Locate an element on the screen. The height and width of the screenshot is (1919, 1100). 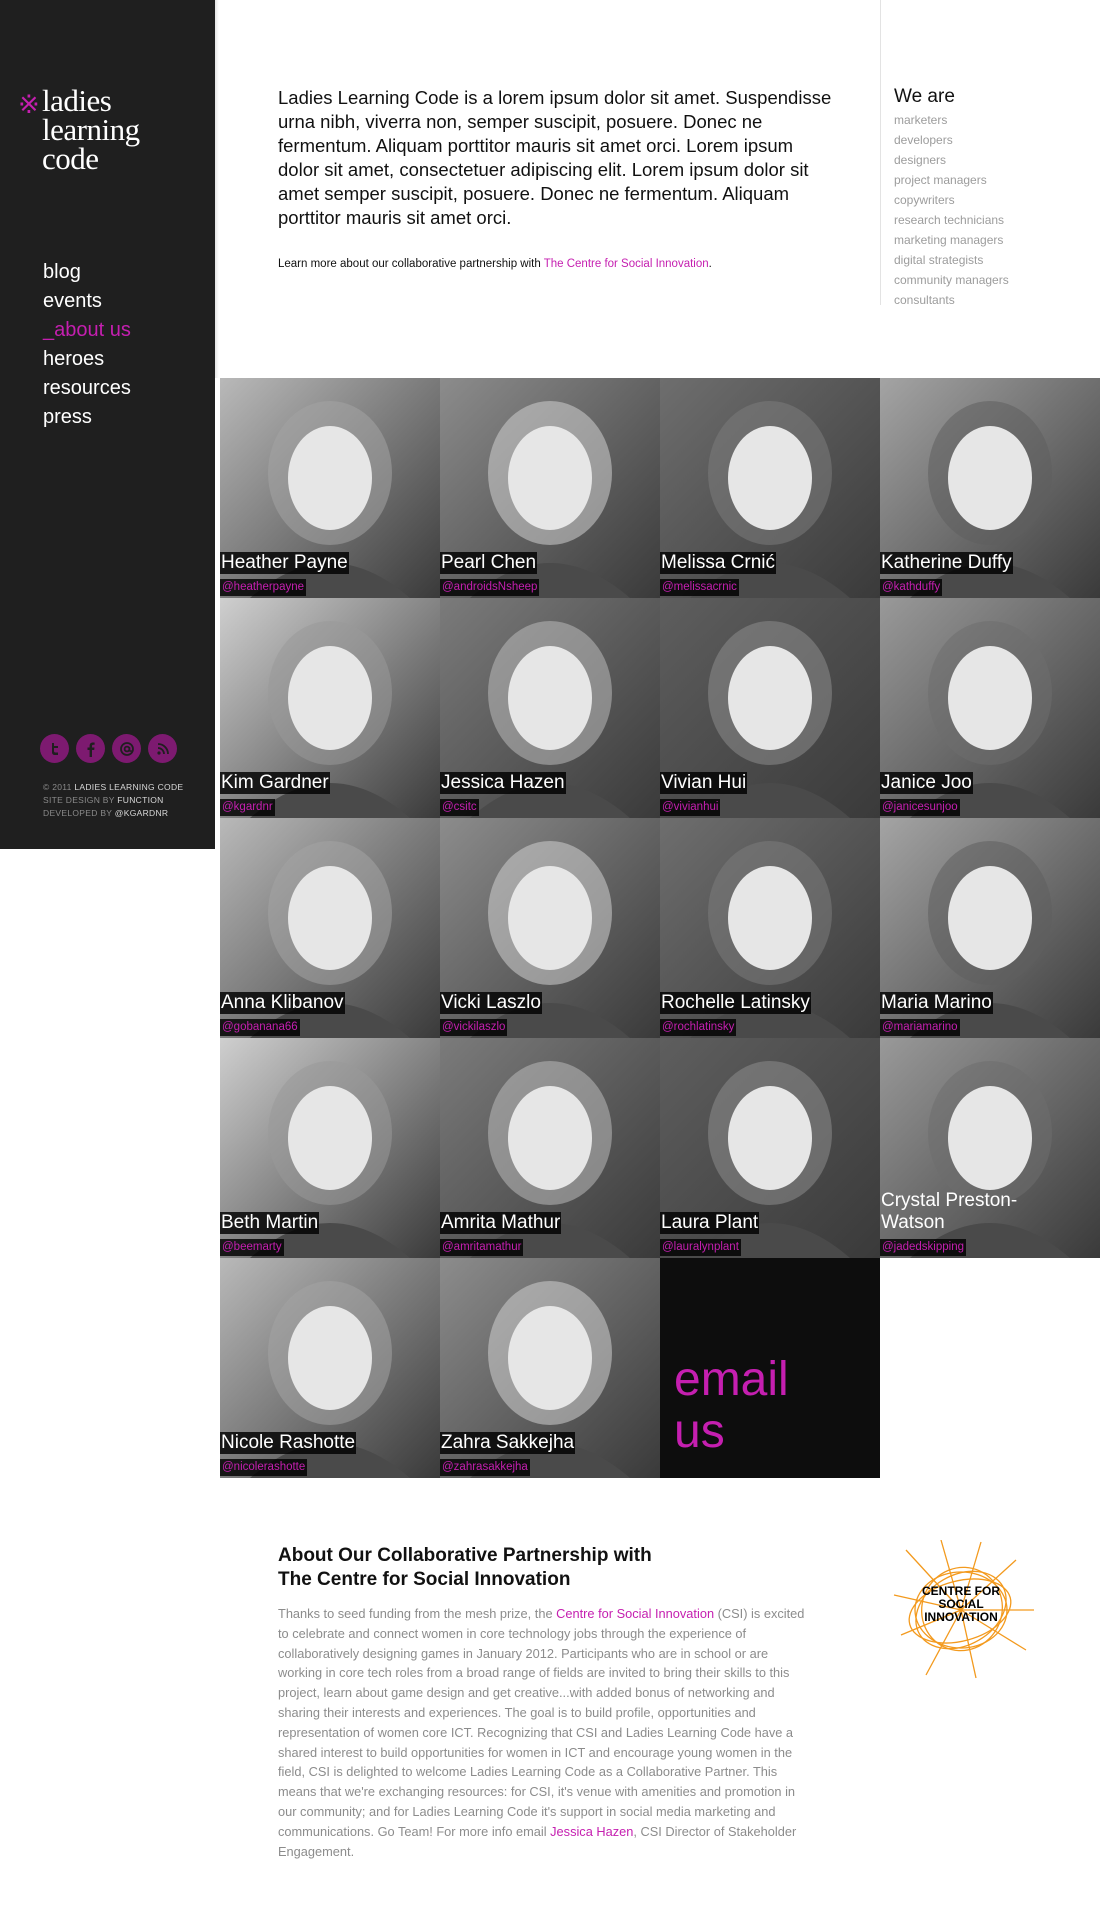
twitter-icon is located at coordinates (54, 748).